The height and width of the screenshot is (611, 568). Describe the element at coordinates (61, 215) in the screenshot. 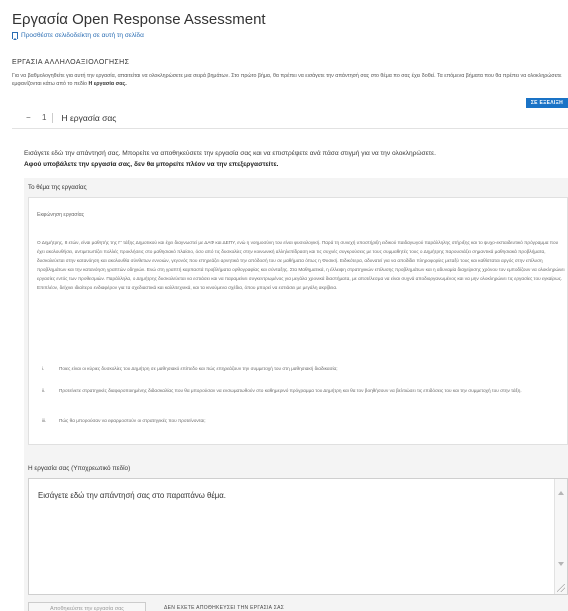

I see `prompt-heading: Εκφώνηση εργασίας` at that location.